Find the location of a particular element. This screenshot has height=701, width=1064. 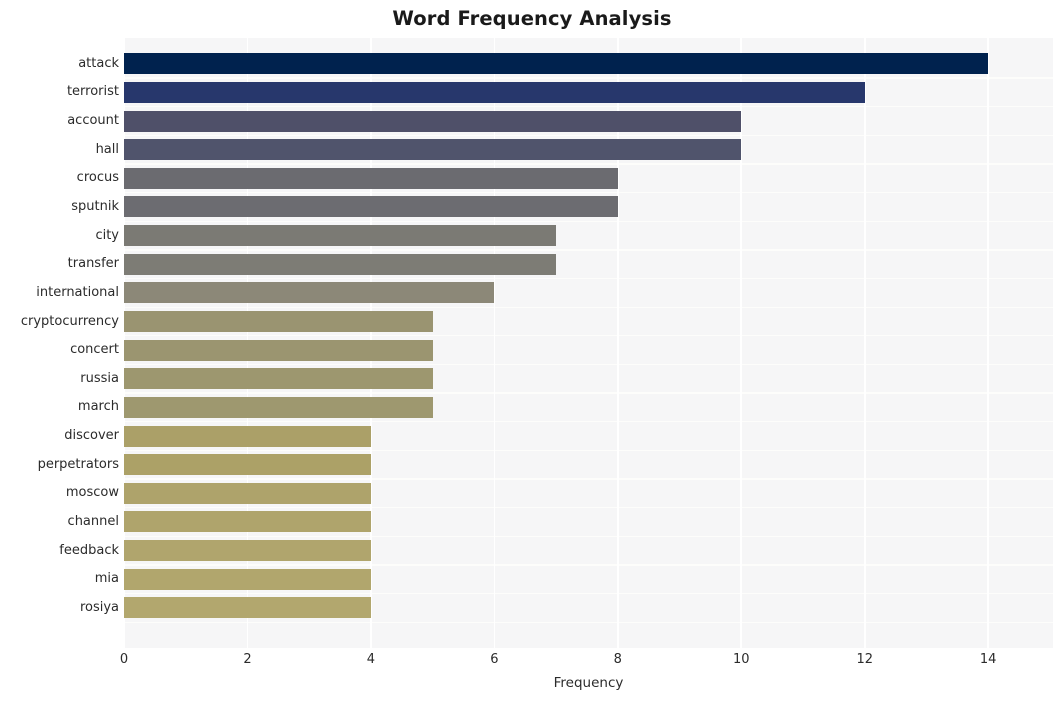

bar-mia is located at coordinates (247, 579).